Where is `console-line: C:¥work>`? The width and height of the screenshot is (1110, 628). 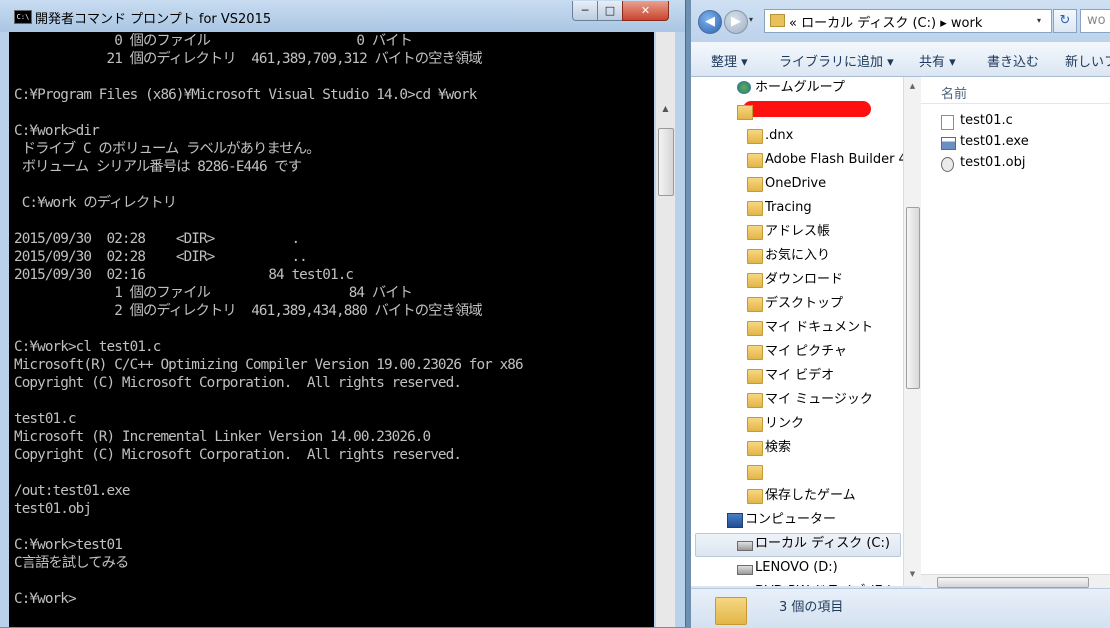 console-line: C:¥work> is located at coordinates (45, 599).